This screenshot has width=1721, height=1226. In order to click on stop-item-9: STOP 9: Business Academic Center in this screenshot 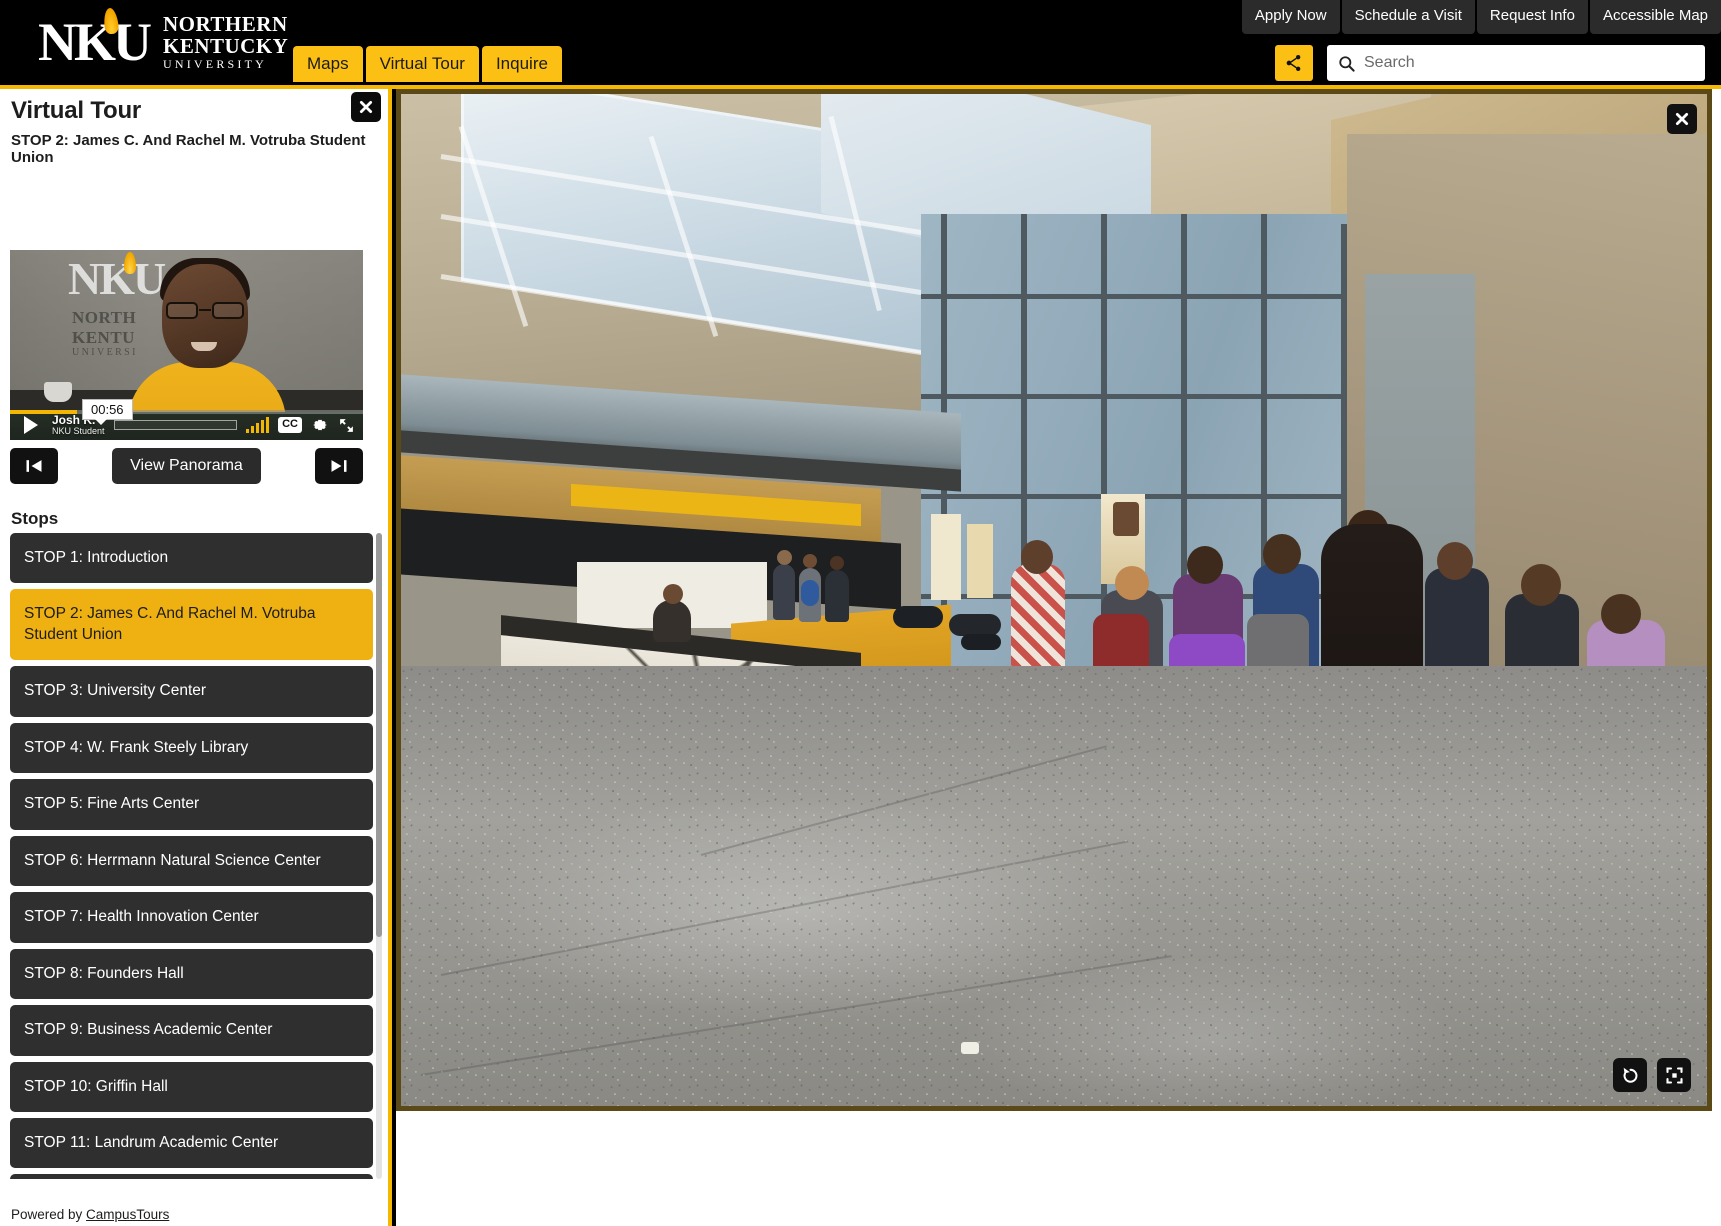, I will do `click(191, 1030)`.